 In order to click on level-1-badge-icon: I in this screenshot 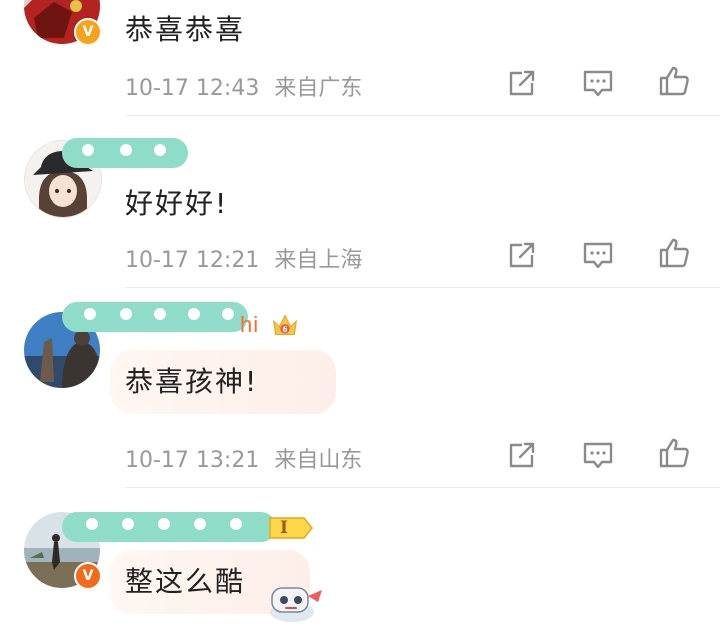, I will do `click(291, 528)`.